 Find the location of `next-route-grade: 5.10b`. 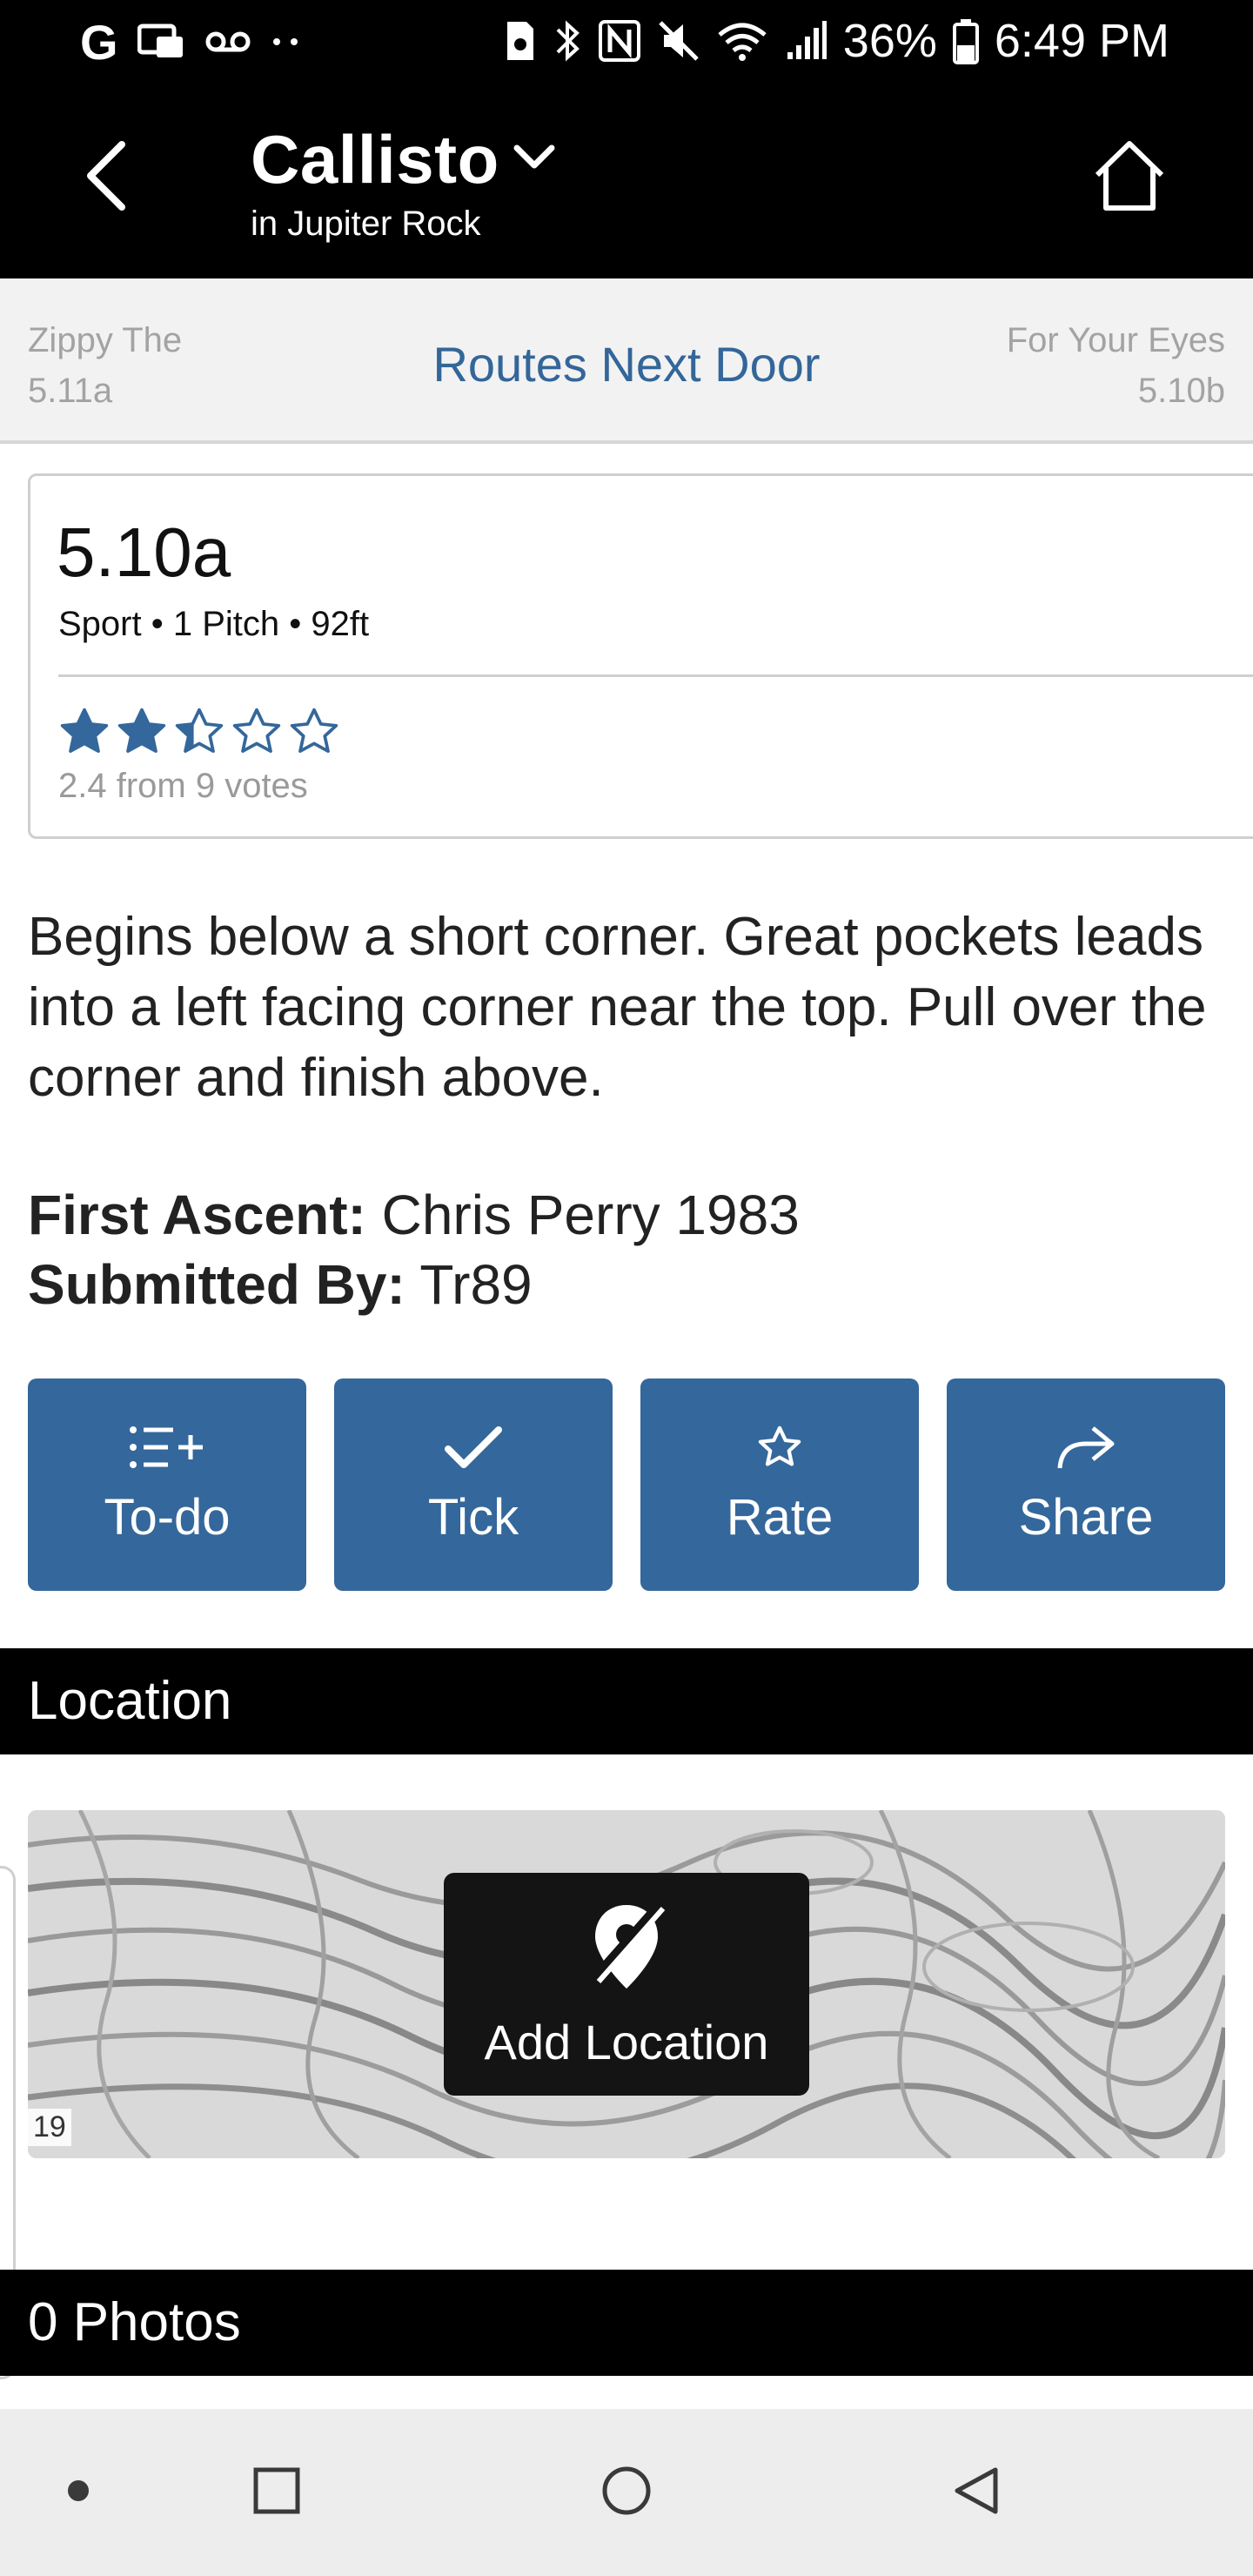

next-route-grade: 5.10b is located at coordinates (1181, 391).